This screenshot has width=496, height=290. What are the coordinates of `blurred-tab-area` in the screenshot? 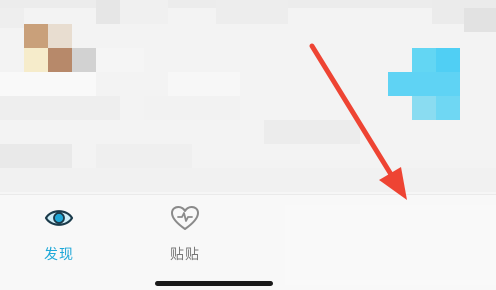 It's located at (390, 245).